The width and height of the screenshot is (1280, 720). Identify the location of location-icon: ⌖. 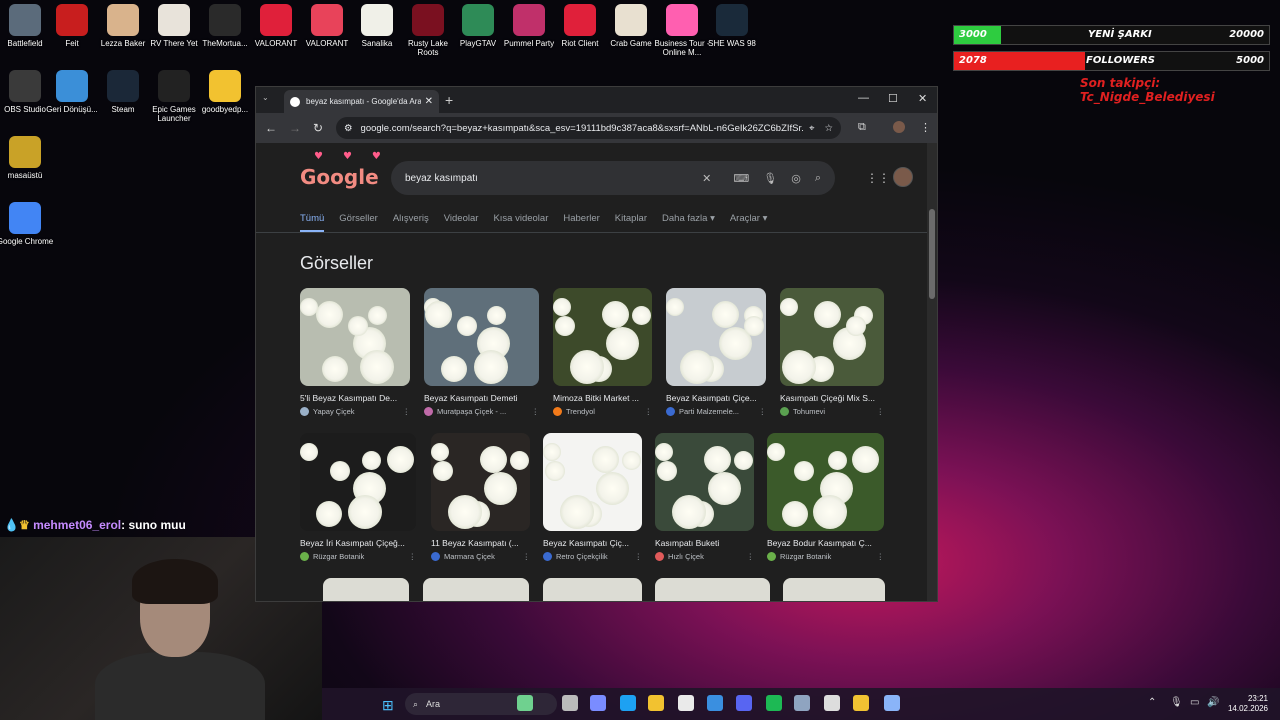
(811, 128).